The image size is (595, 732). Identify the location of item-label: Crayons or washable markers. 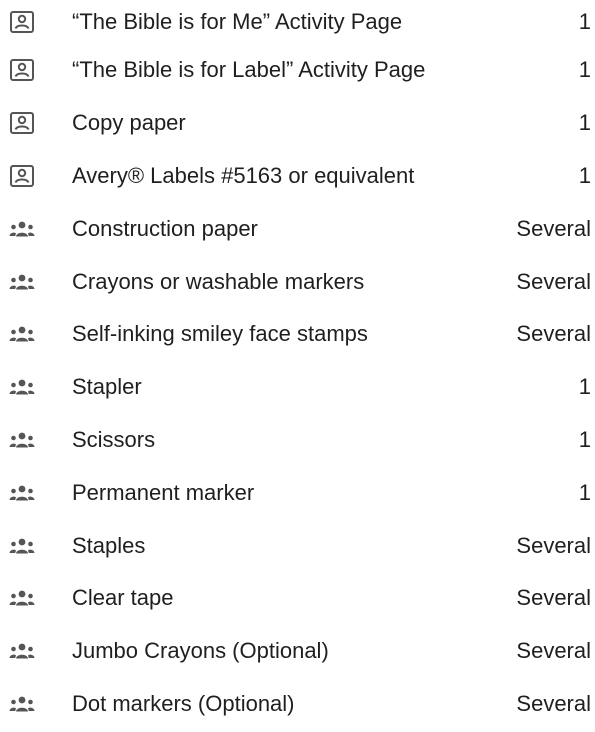
(218, 281).